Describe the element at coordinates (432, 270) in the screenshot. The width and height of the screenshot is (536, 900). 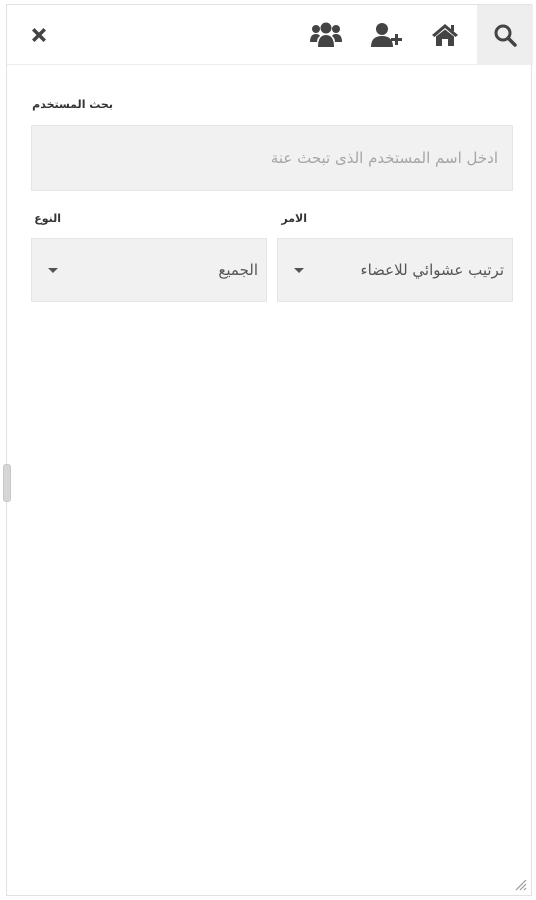
I see `order-selected-value: ترتيب عشوائي للاعضاء` at that location.